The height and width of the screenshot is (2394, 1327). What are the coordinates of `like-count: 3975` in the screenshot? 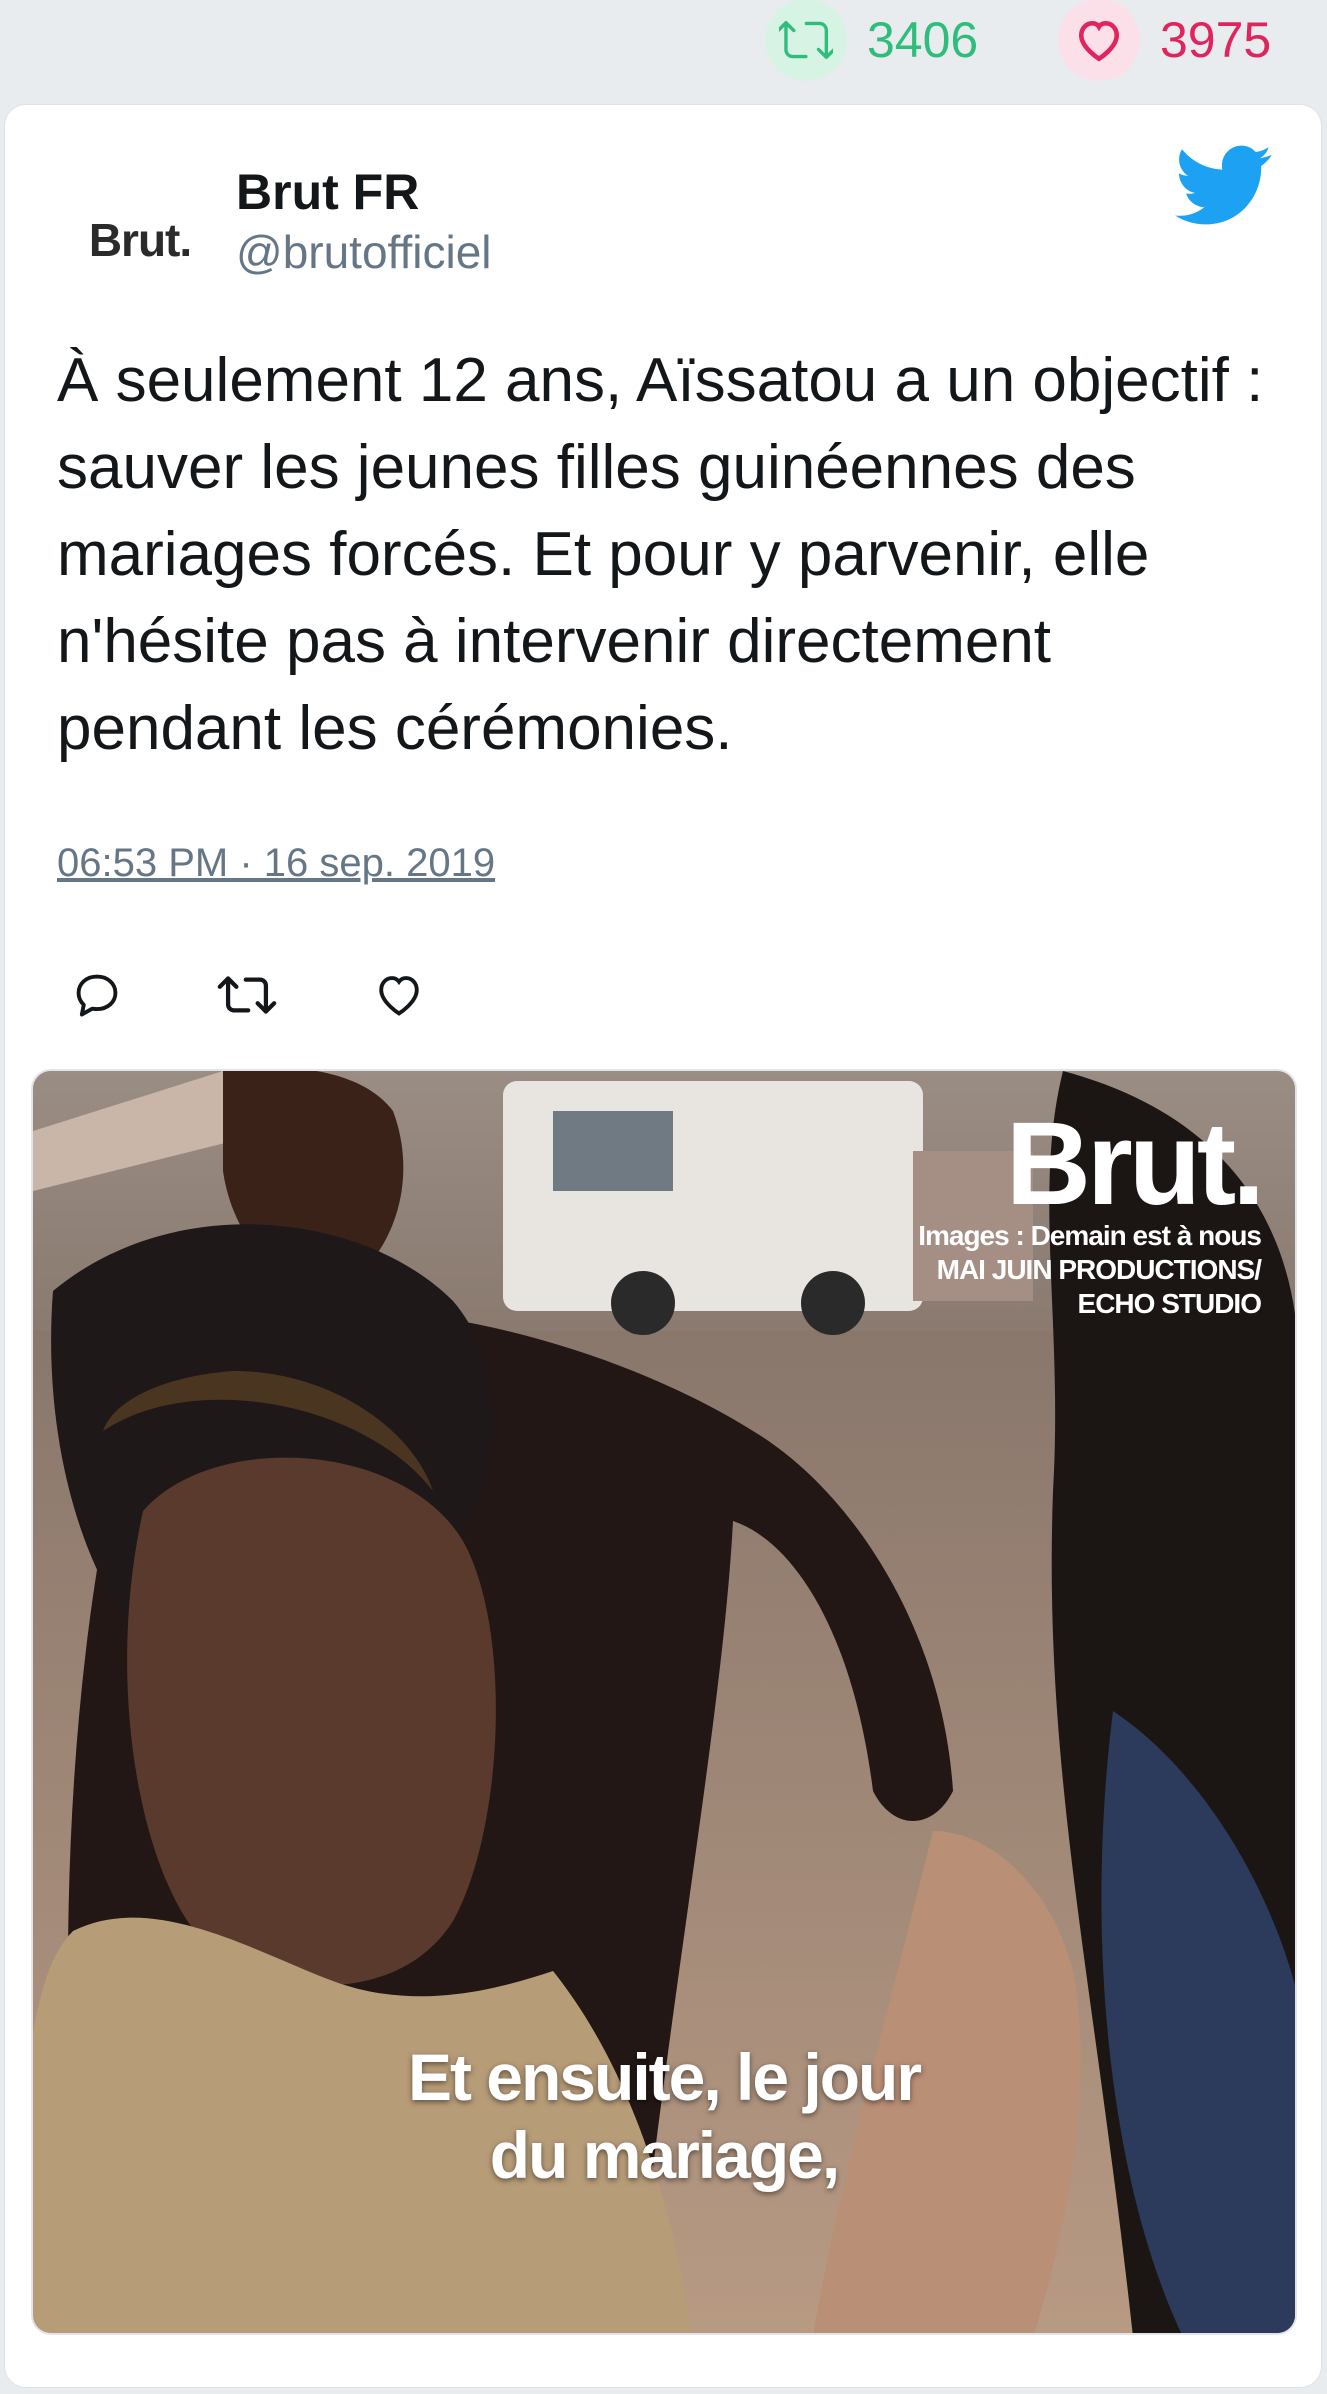 It's located at (1216, 40).